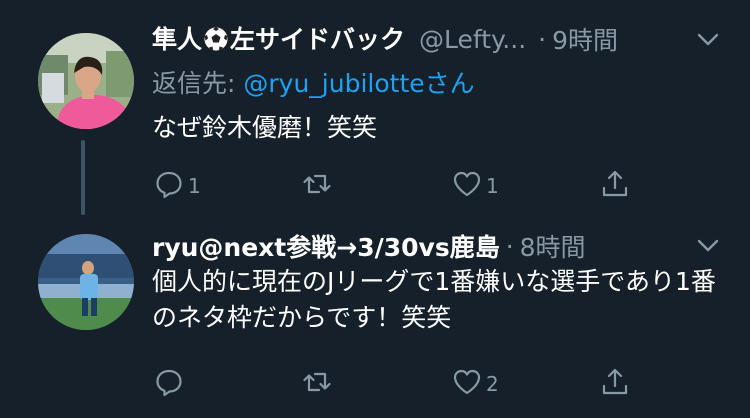 The width and height of the screenshot is (750, 418). What do you see at coordinates (333, 83) in the screenshot?
I see `mention-link: @ryu_jubilotte` at bounding box center [333, 83].